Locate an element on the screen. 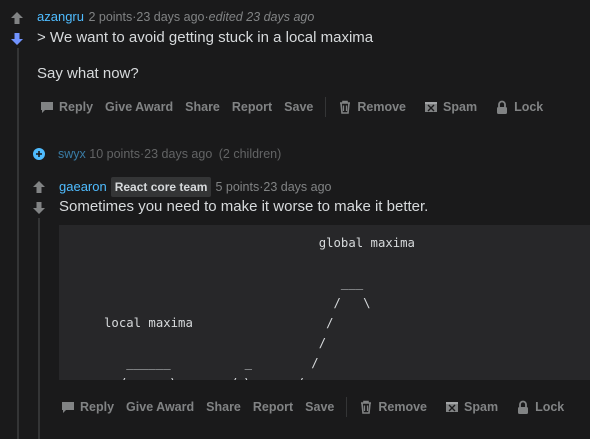  comment-points: 5 points is located at coordinates (237, 187).